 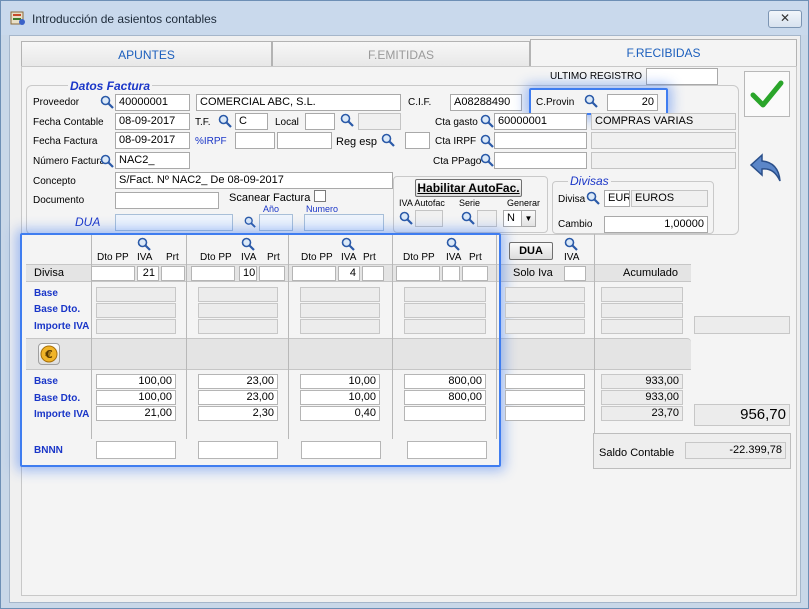 I want to click on local-input, so click(x=320, y=121).